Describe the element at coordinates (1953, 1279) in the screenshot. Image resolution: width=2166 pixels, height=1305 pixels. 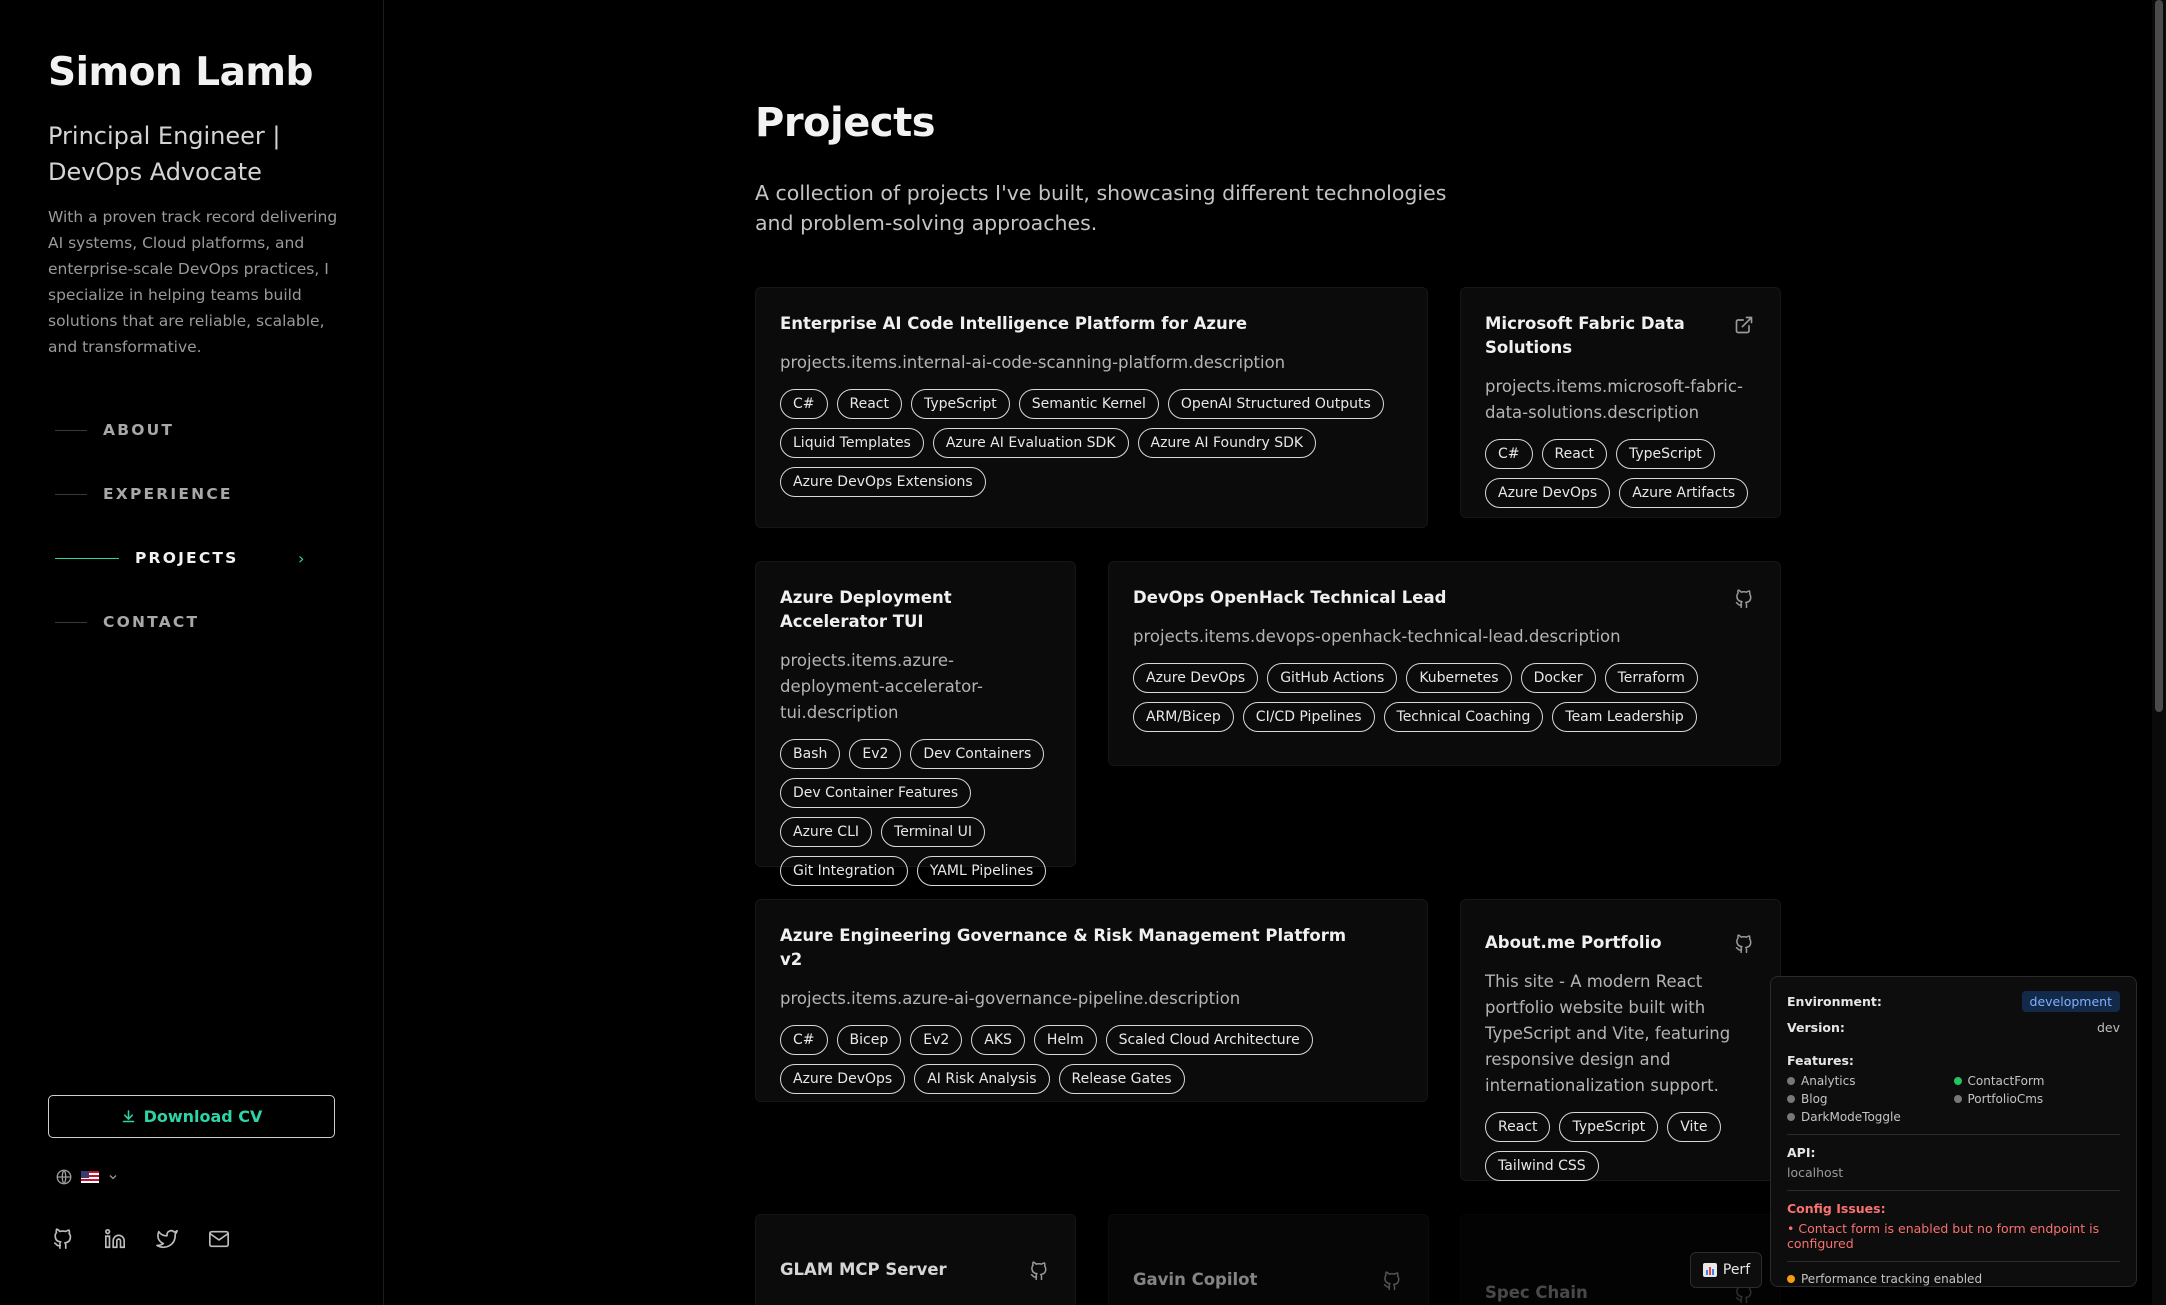
I see `perf-status: Performance tracking enabled` at that location.